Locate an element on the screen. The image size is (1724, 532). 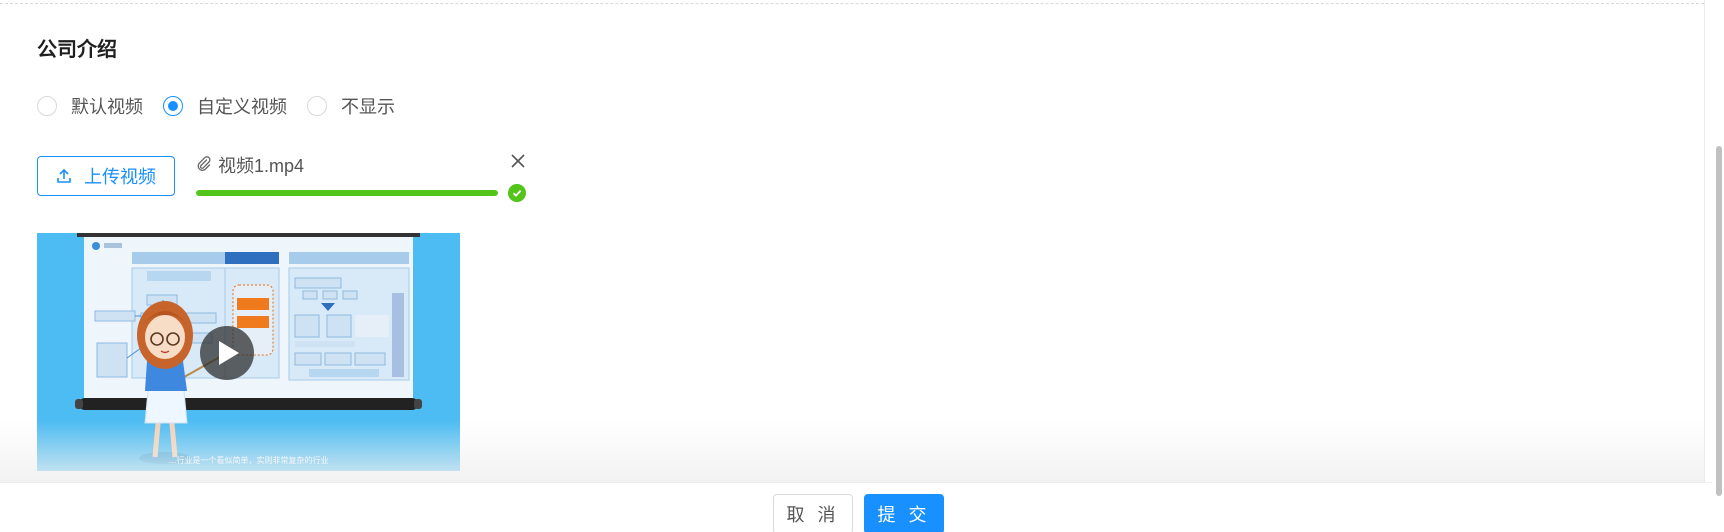
check-circle-icon is located at coordinates (517, 193).